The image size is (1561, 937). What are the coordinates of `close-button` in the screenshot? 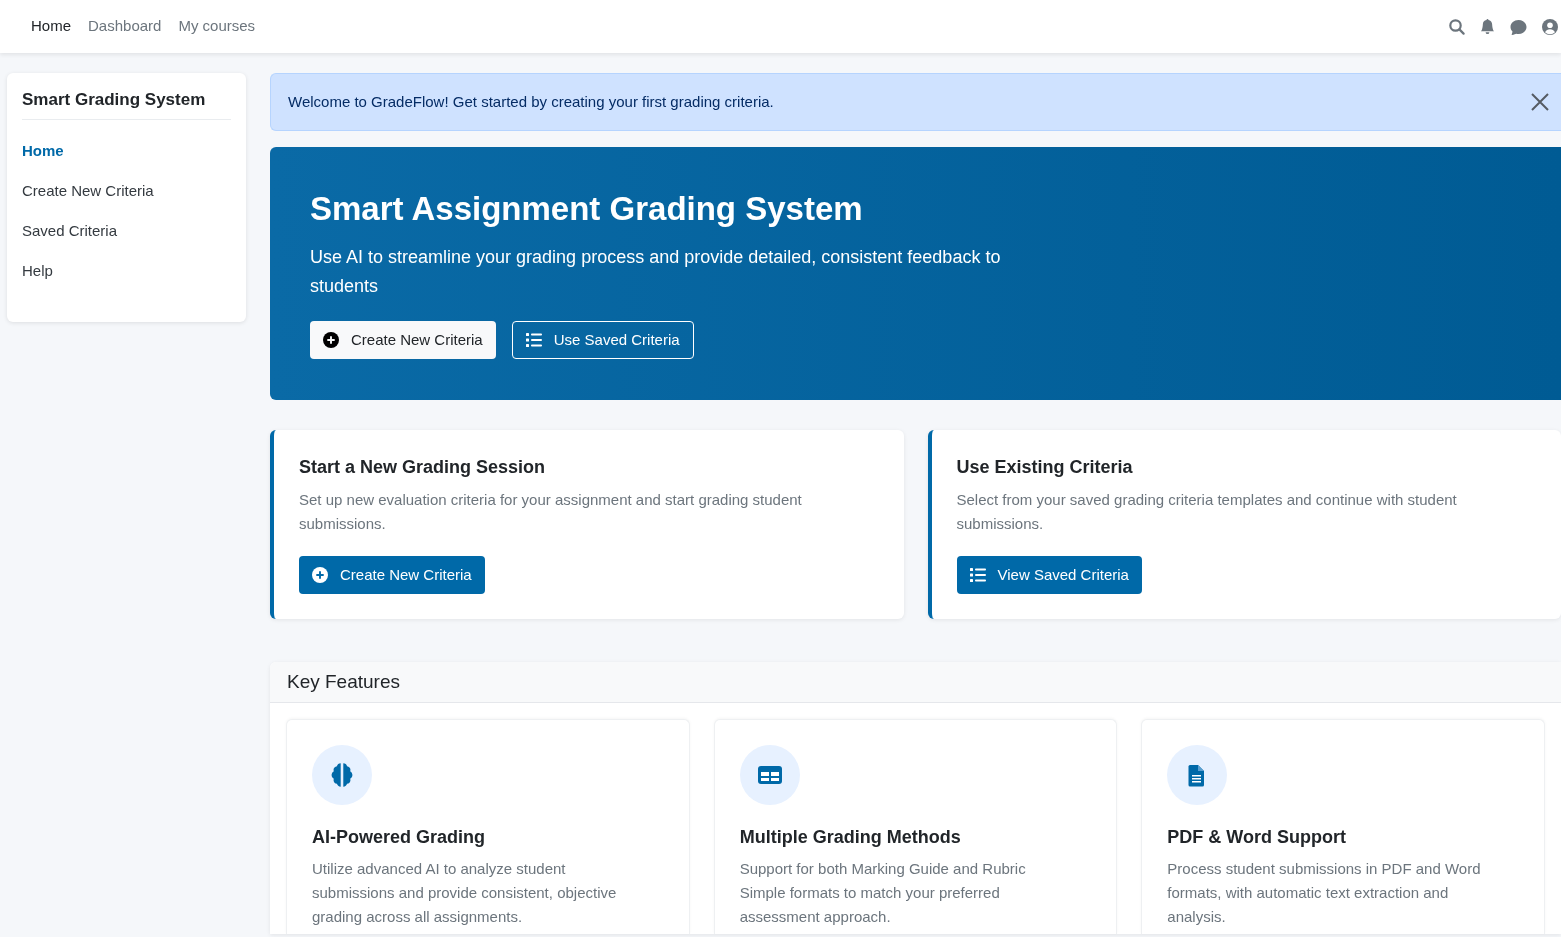 It's located at (1540, 102).